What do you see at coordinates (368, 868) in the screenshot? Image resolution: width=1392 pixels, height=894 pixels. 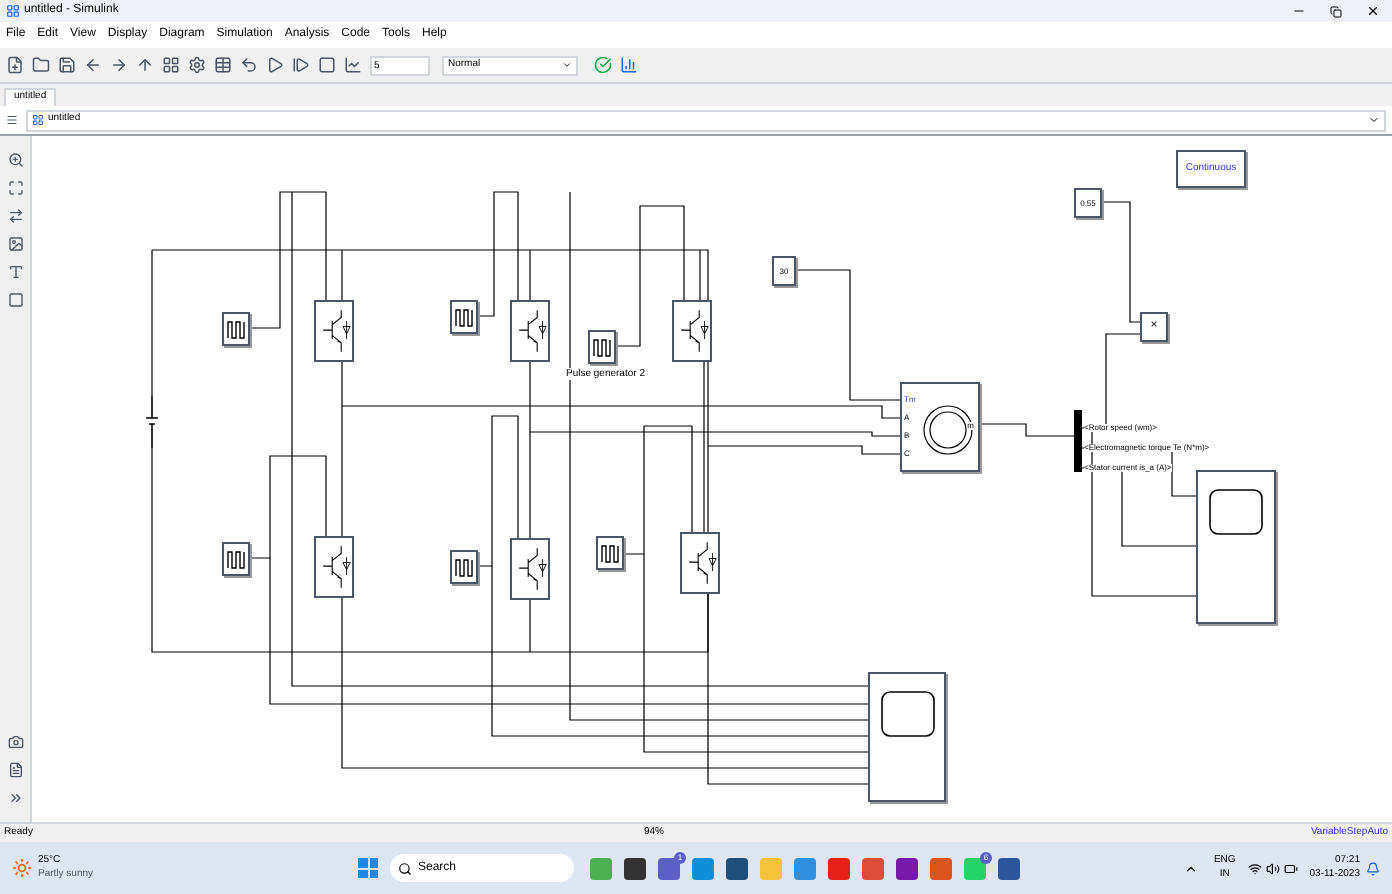 I see `start-icon` at bounding box center [368, 868].